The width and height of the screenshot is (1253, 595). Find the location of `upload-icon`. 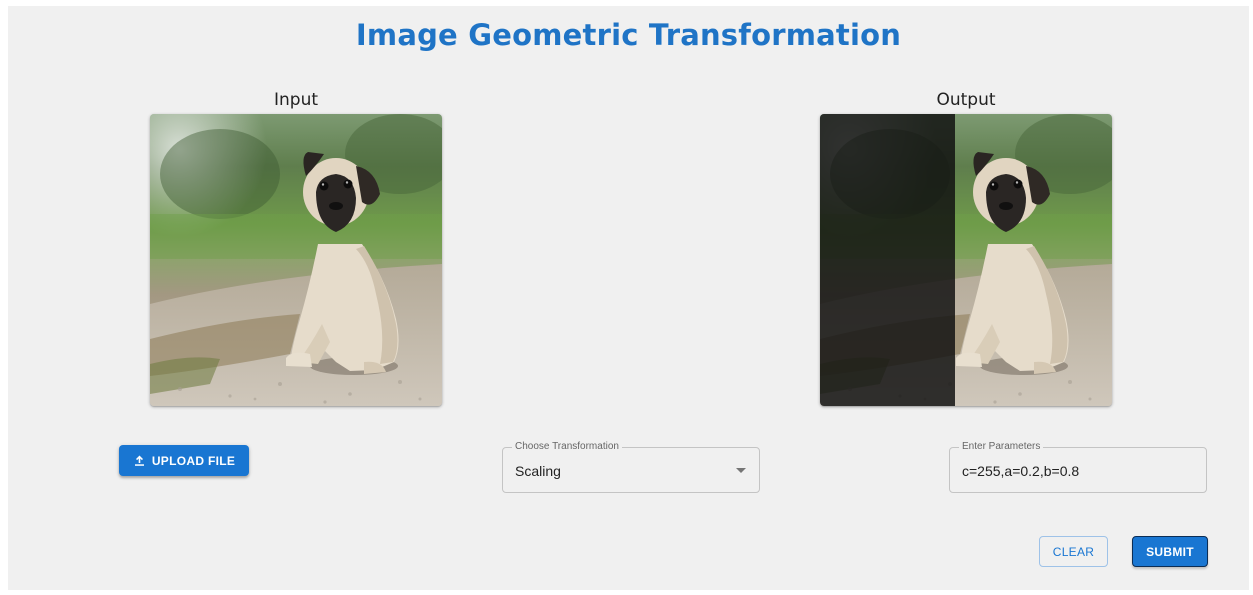

upload-icon is located at coordinates (139, 460).